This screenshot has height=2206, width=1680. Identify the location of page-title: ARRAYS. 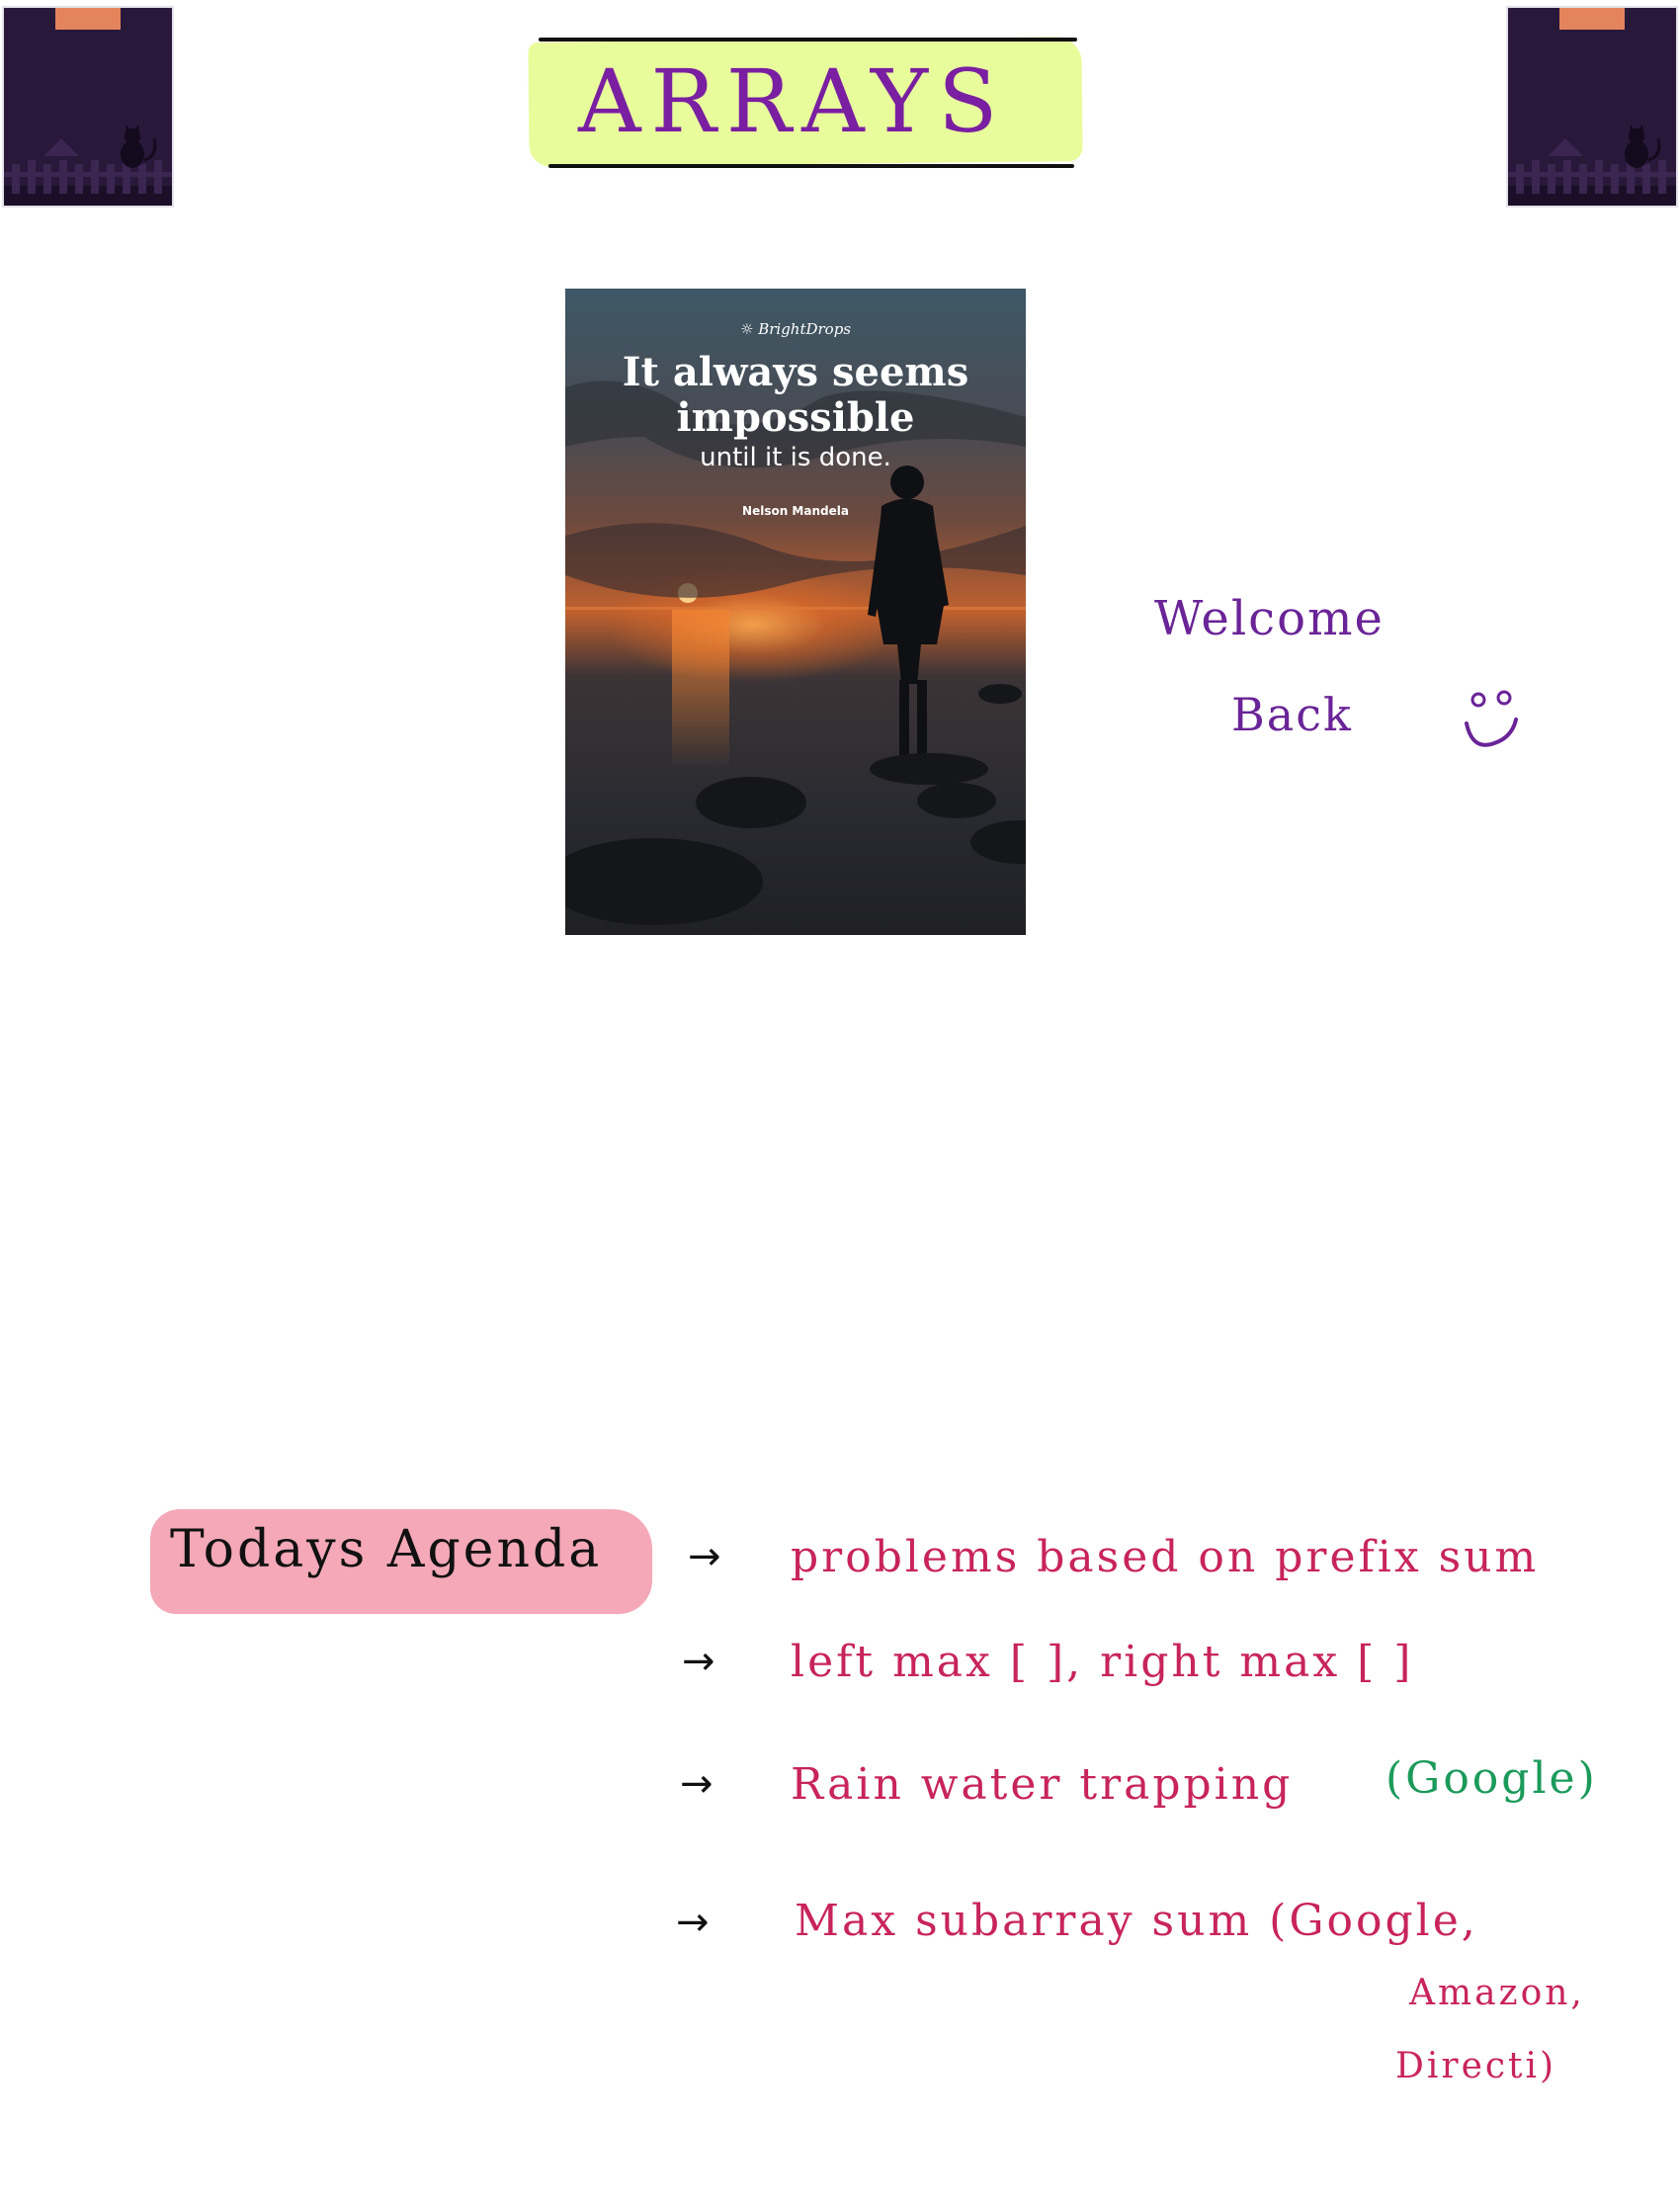
(793, 101).